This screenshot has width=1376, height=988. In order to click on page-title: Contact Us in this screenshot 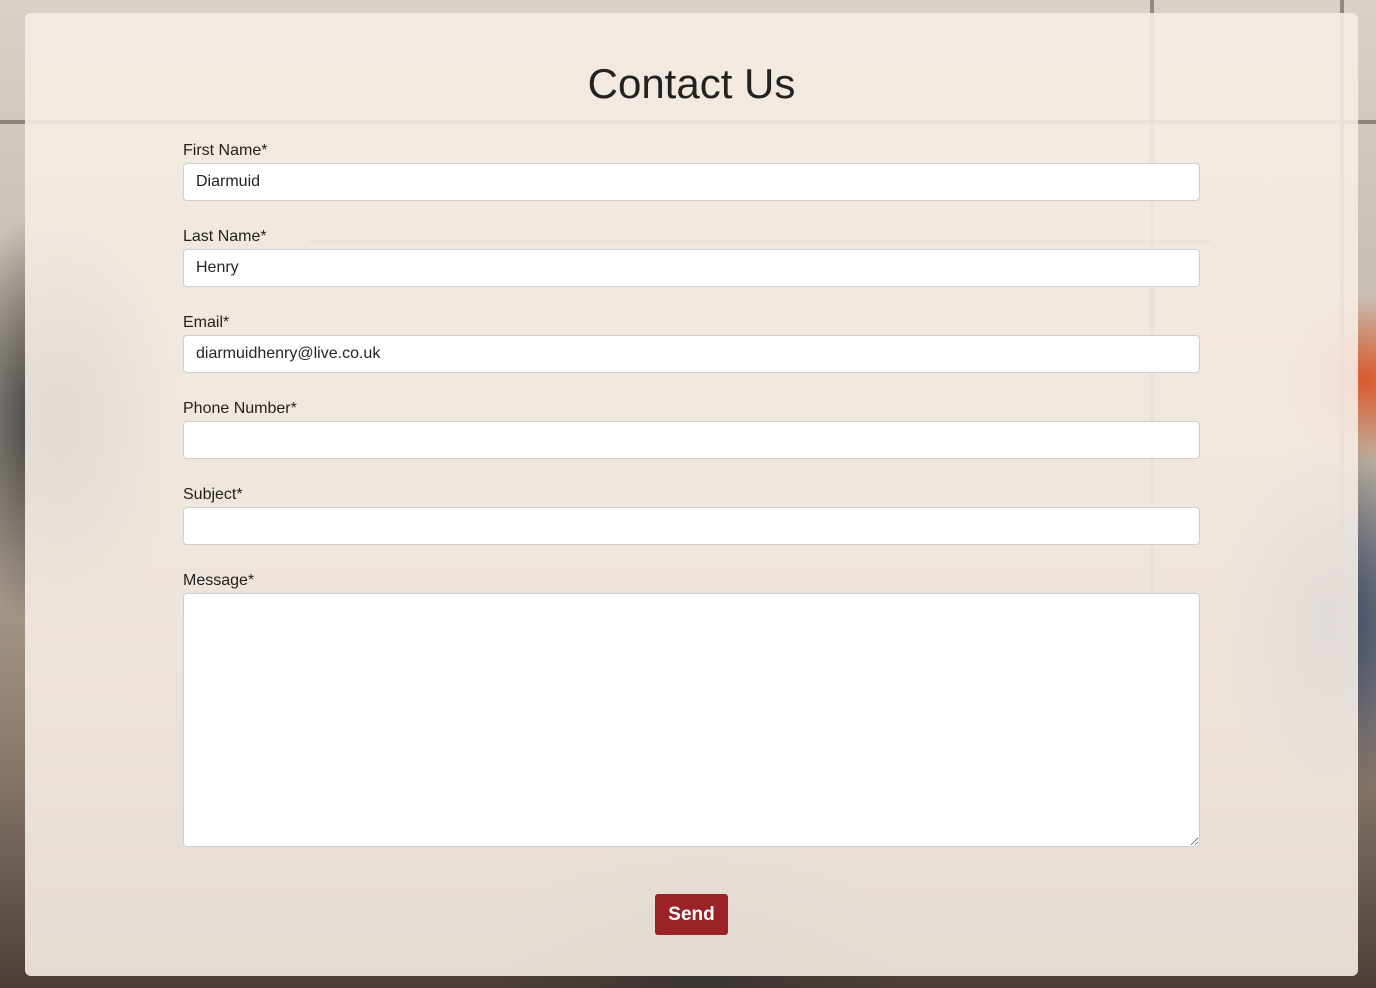, I will do `click(691, 83)`.